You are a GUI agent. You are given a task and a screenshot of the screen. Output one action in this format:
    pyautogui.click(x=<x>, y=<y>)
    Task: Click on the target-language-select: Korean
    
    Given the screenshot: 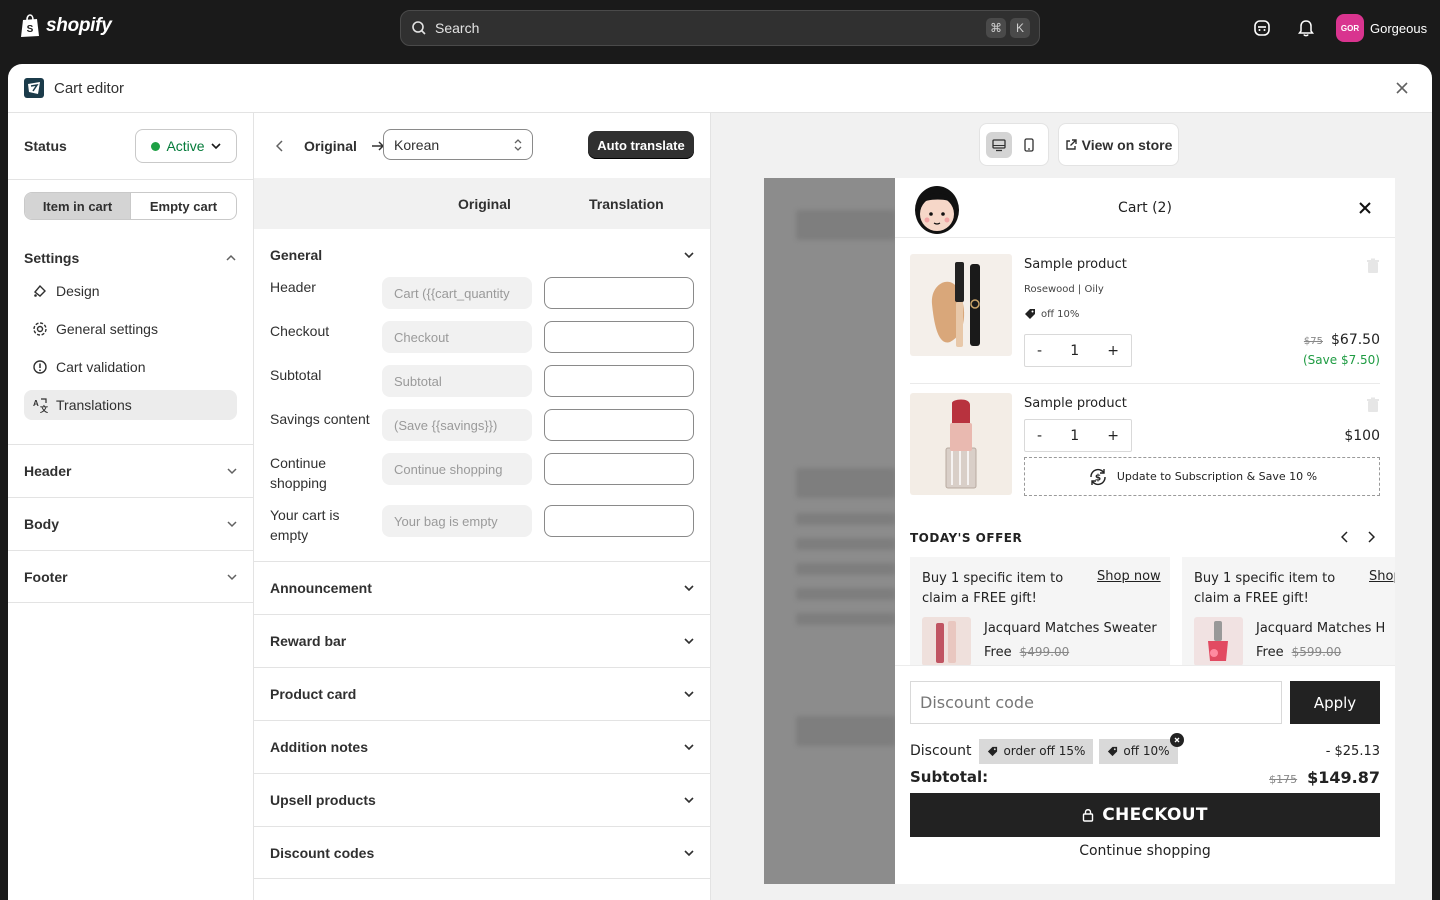 What is the action you would take?
    pyautogui.click(x=458, y=144)
    